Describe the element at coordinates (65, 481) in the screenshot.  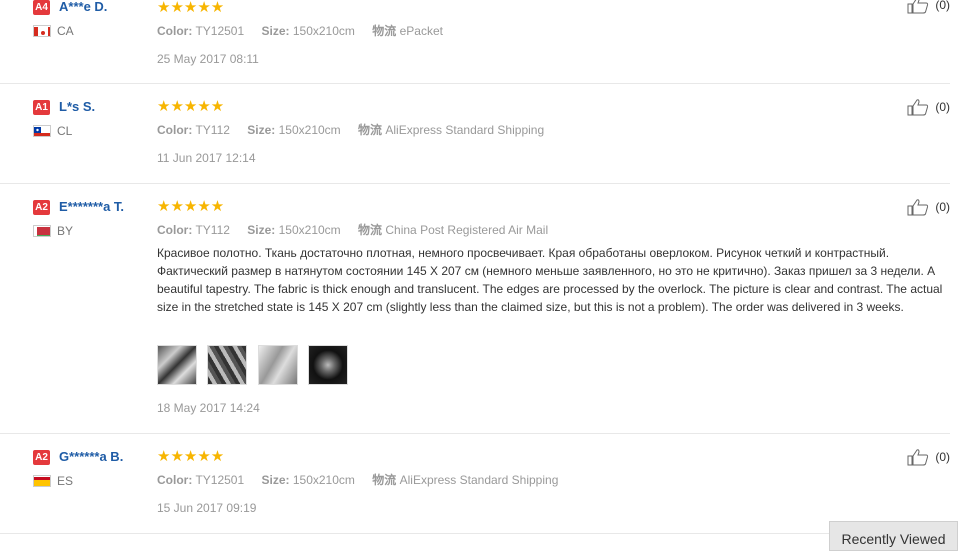
I see `country-code: ES` at that location.